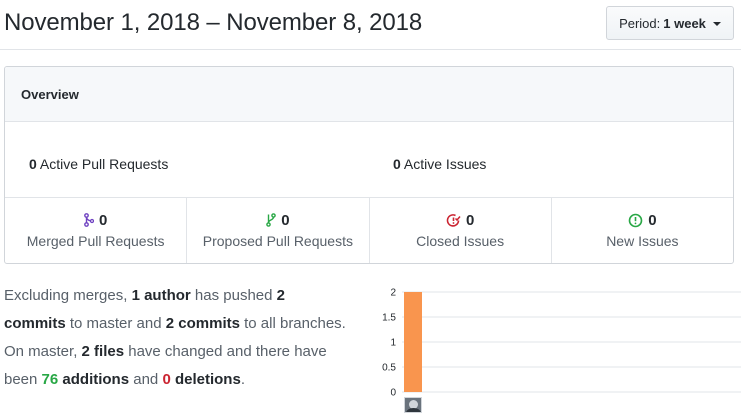  I want to click on active-prs-label: Active Pull Requests, so click(104, 164).